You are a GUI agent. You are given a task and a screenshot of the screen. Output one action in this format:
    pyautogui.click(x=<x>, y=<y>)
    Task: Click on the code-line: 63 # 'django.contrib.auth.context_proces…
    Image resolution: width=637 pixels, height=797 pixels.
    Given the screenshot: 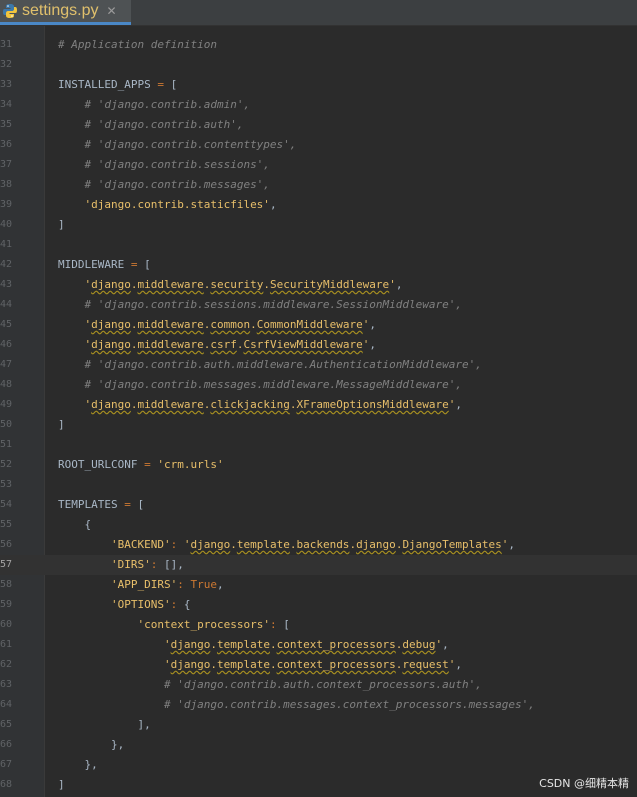 What is the action you would take?
    pyautogui.click(x=318, y=685)
    